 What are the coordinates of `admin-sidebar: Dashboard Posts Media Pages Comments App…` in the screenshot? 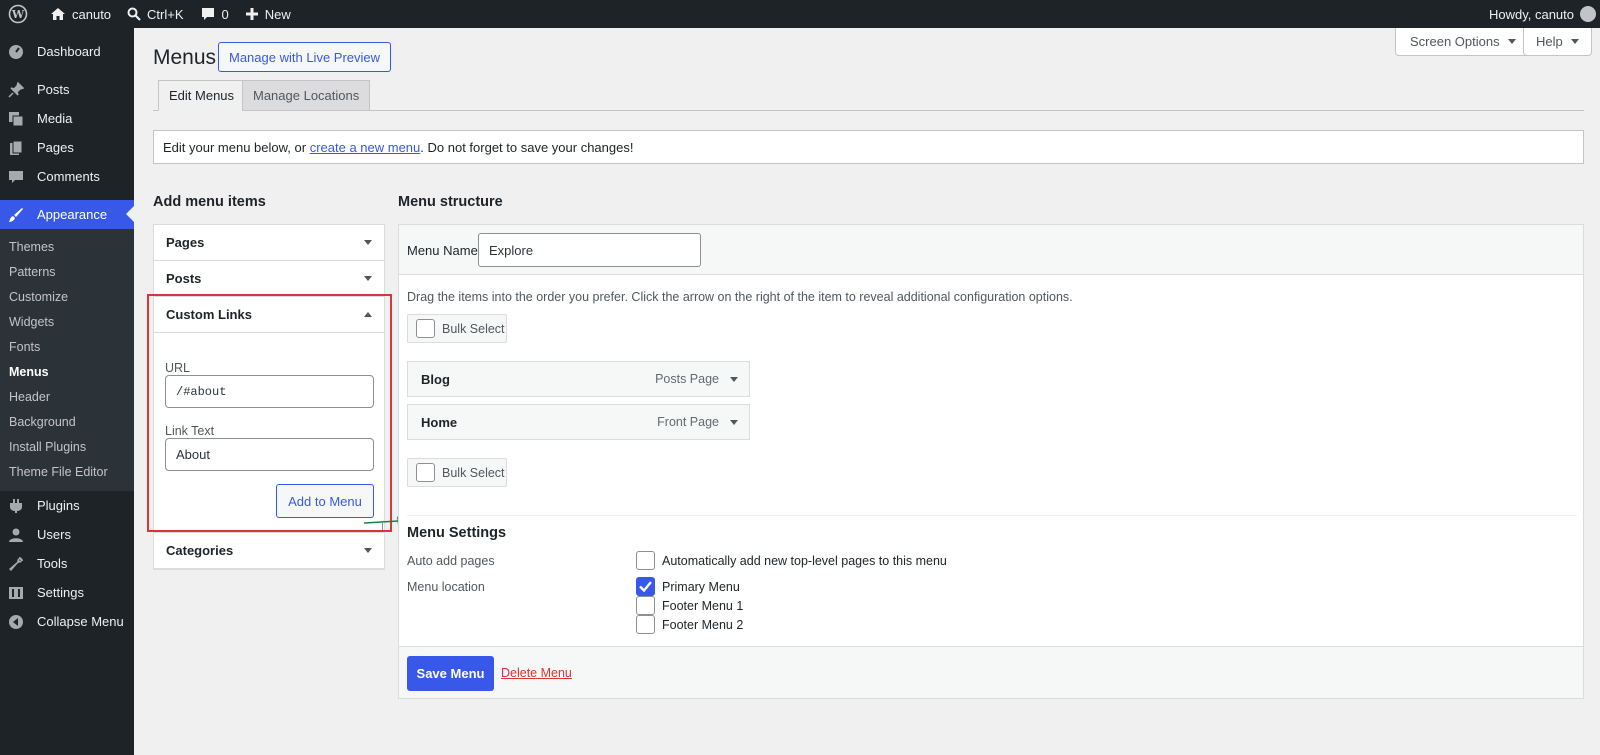 It's located at (67, 391).